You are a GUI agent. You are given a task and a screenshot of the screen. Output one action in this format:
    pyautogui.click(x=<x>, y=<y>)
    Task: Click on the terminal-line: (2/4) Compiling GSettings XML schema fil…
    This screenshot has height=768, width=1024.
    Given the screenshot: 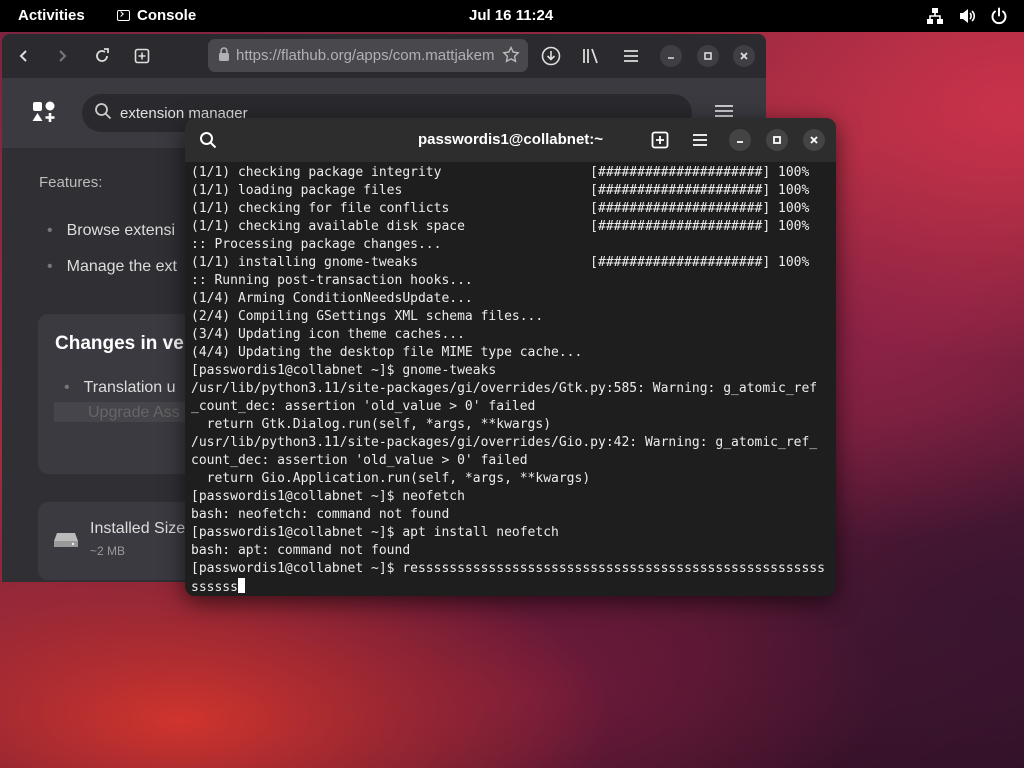 What is the action you would take?
    pyautogui.click(x=367, y=316)
    